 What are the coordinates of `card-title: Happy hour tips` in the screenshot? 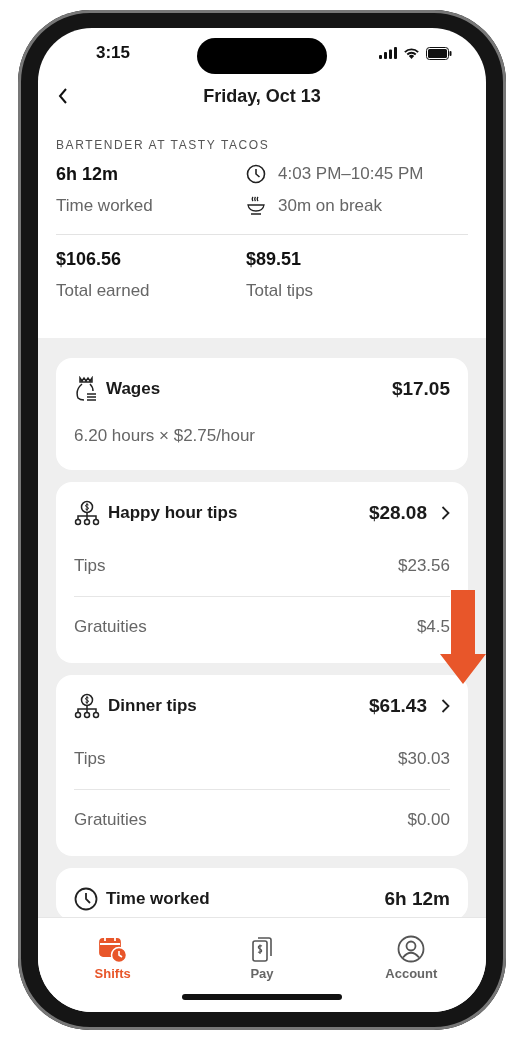 It's located at (173, 513).